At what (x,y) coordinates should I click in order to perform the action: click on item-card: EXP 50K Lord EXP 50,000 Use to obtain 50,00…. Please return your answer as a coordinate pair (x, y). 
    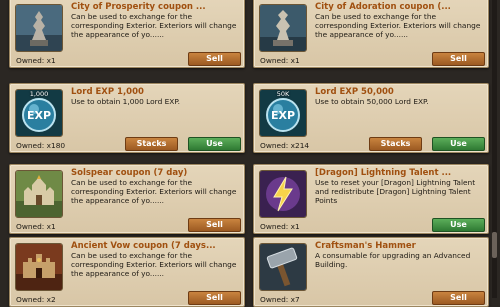
    Looking at the image, I should click on (371, 118).